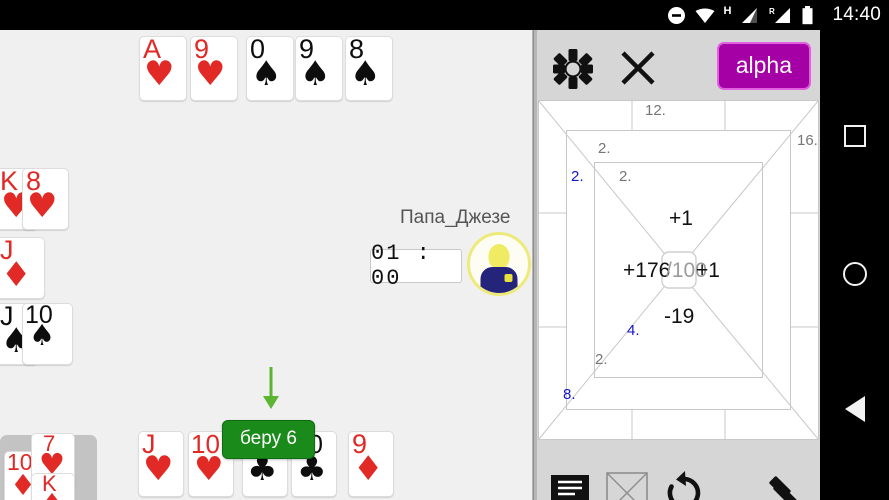 This screenshot has width=889, height=500. Describe the element at coordinates (569, 394) in the screenshot. I see `sheet-mark-8: 8.` at that location.